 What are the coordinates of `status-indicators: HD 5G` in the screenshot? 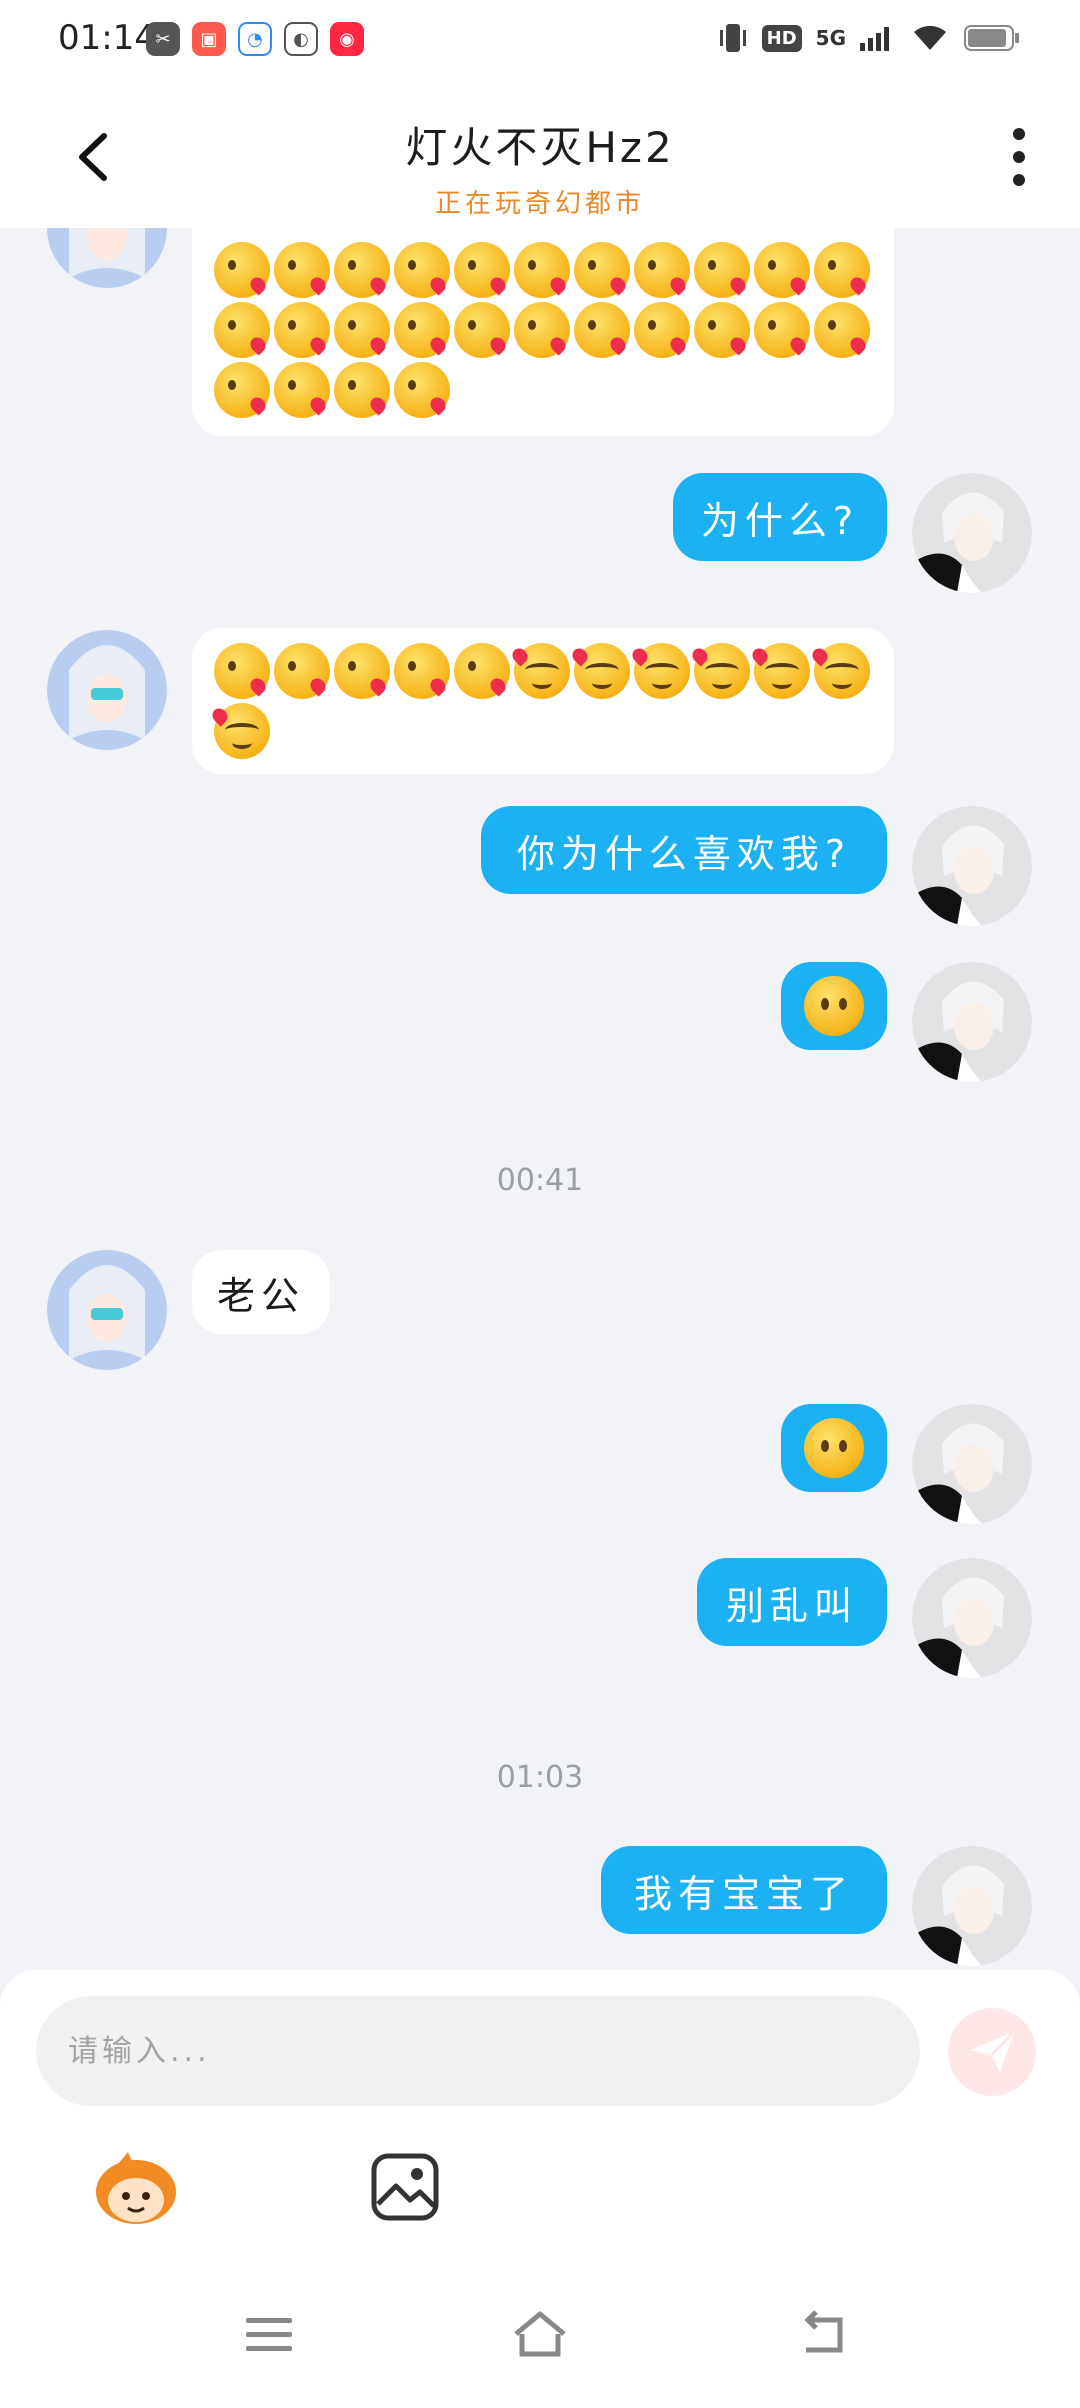 It's located at (869, 38).